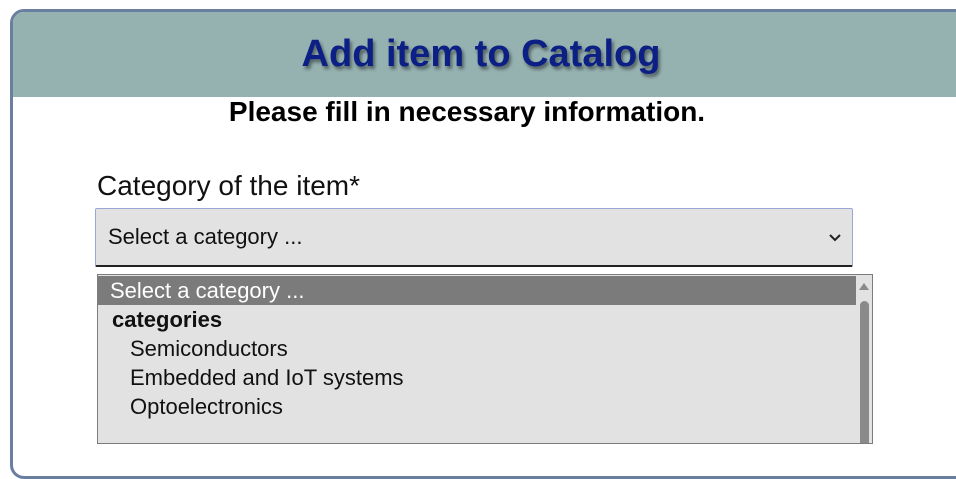 The height and width of the screenshot is (479, 956). I want to click on dropdown-scrollbar, so click(864, 359).